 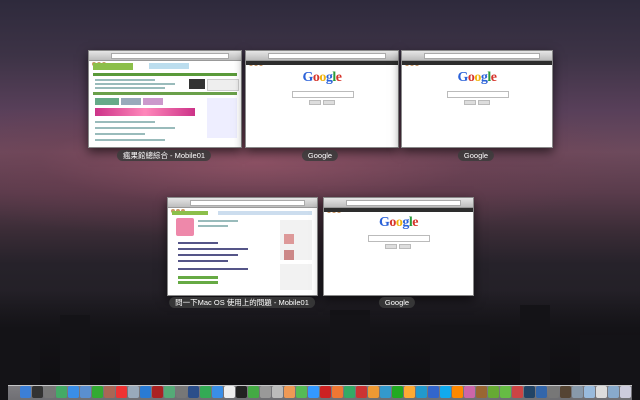 What do you see at coordinates (313, 392) in the screenshot?
I see `keynote-icon` at bounding box center [313, 392].